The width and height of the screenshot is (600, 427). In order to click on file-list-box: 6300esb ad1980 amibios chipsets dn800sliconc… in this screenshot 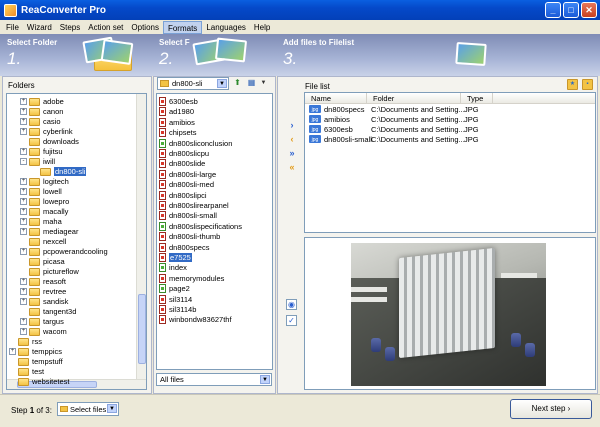, I will do `click(214, 231)`.